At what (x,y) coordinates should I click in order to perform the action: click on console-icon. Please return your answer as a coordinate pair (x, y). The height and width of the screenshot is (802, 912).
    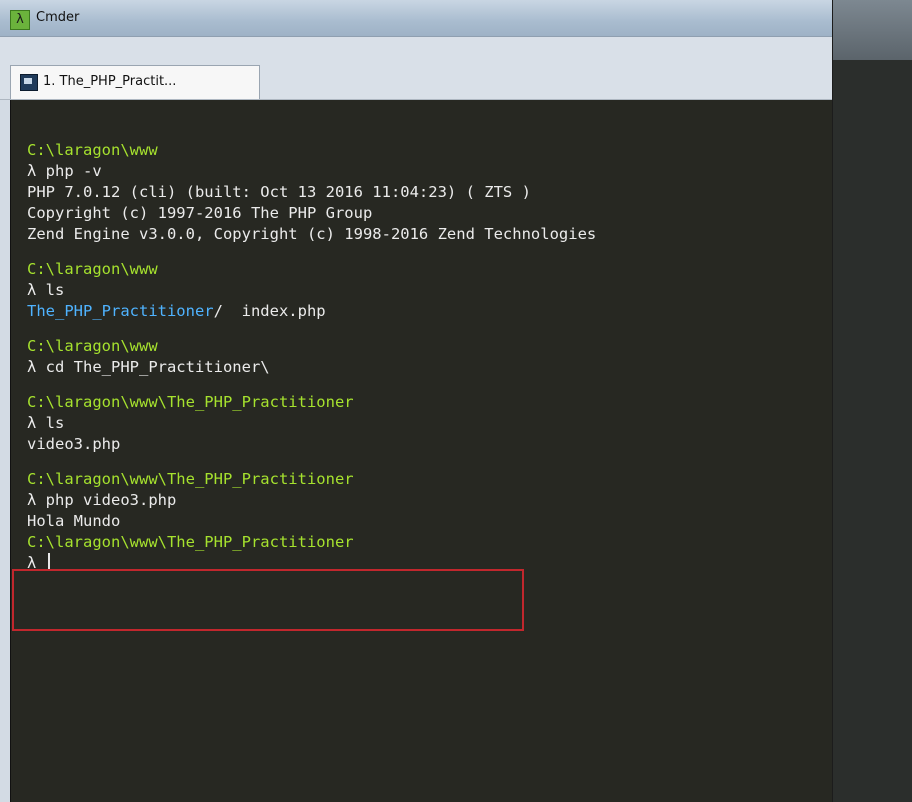
    Looking at the image, I should click on (29, 82).